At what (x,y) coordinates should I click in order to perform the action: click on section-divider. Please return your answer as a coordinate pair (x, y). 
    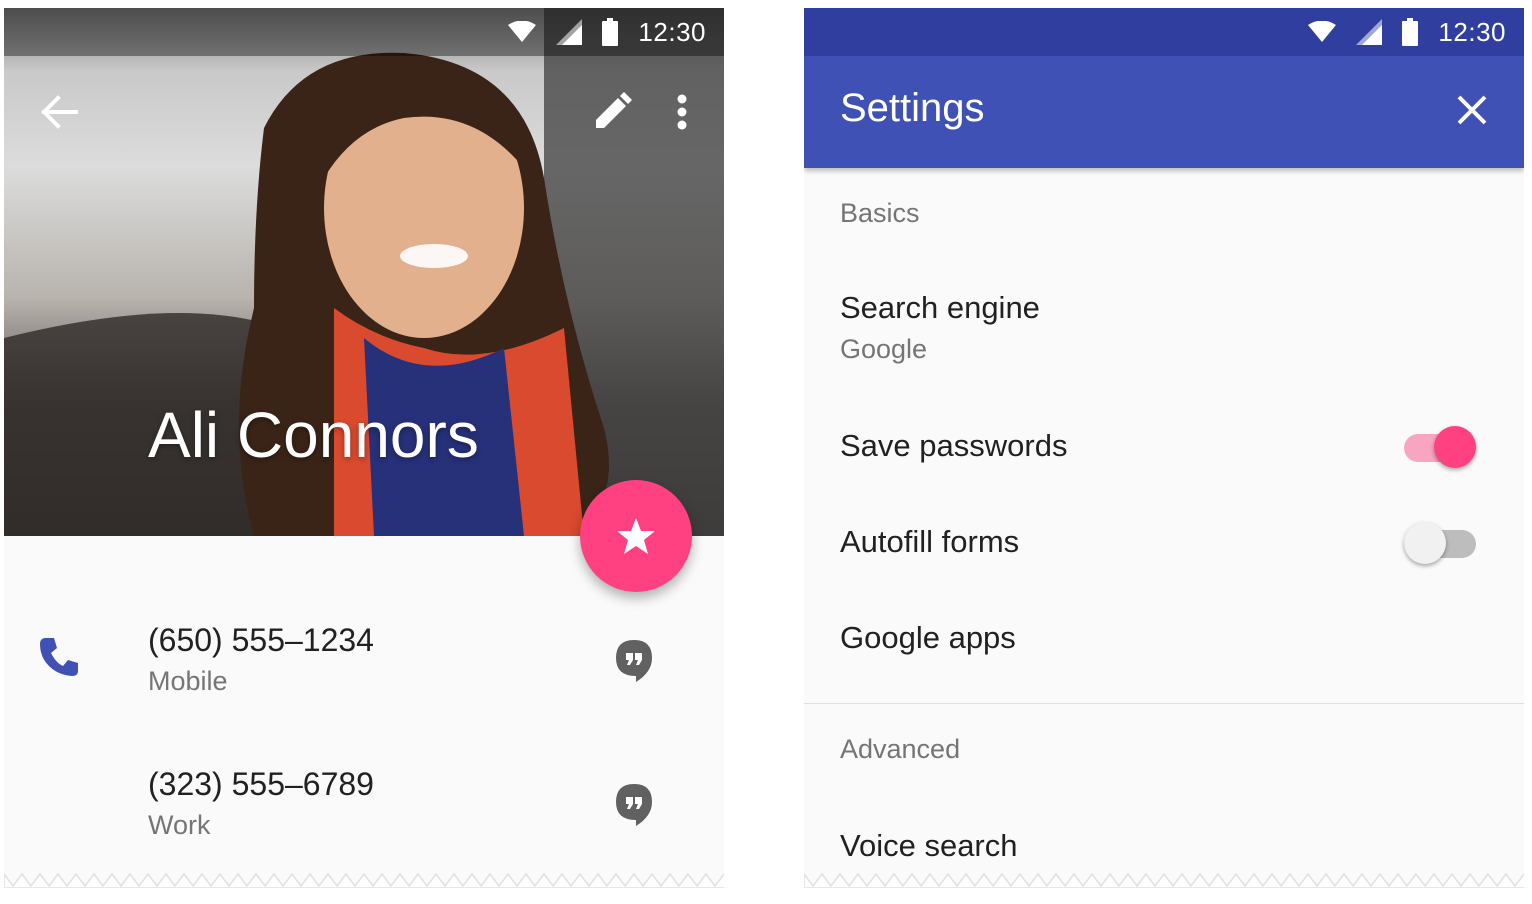
    Looking at the image, I should click on (1164, 703).